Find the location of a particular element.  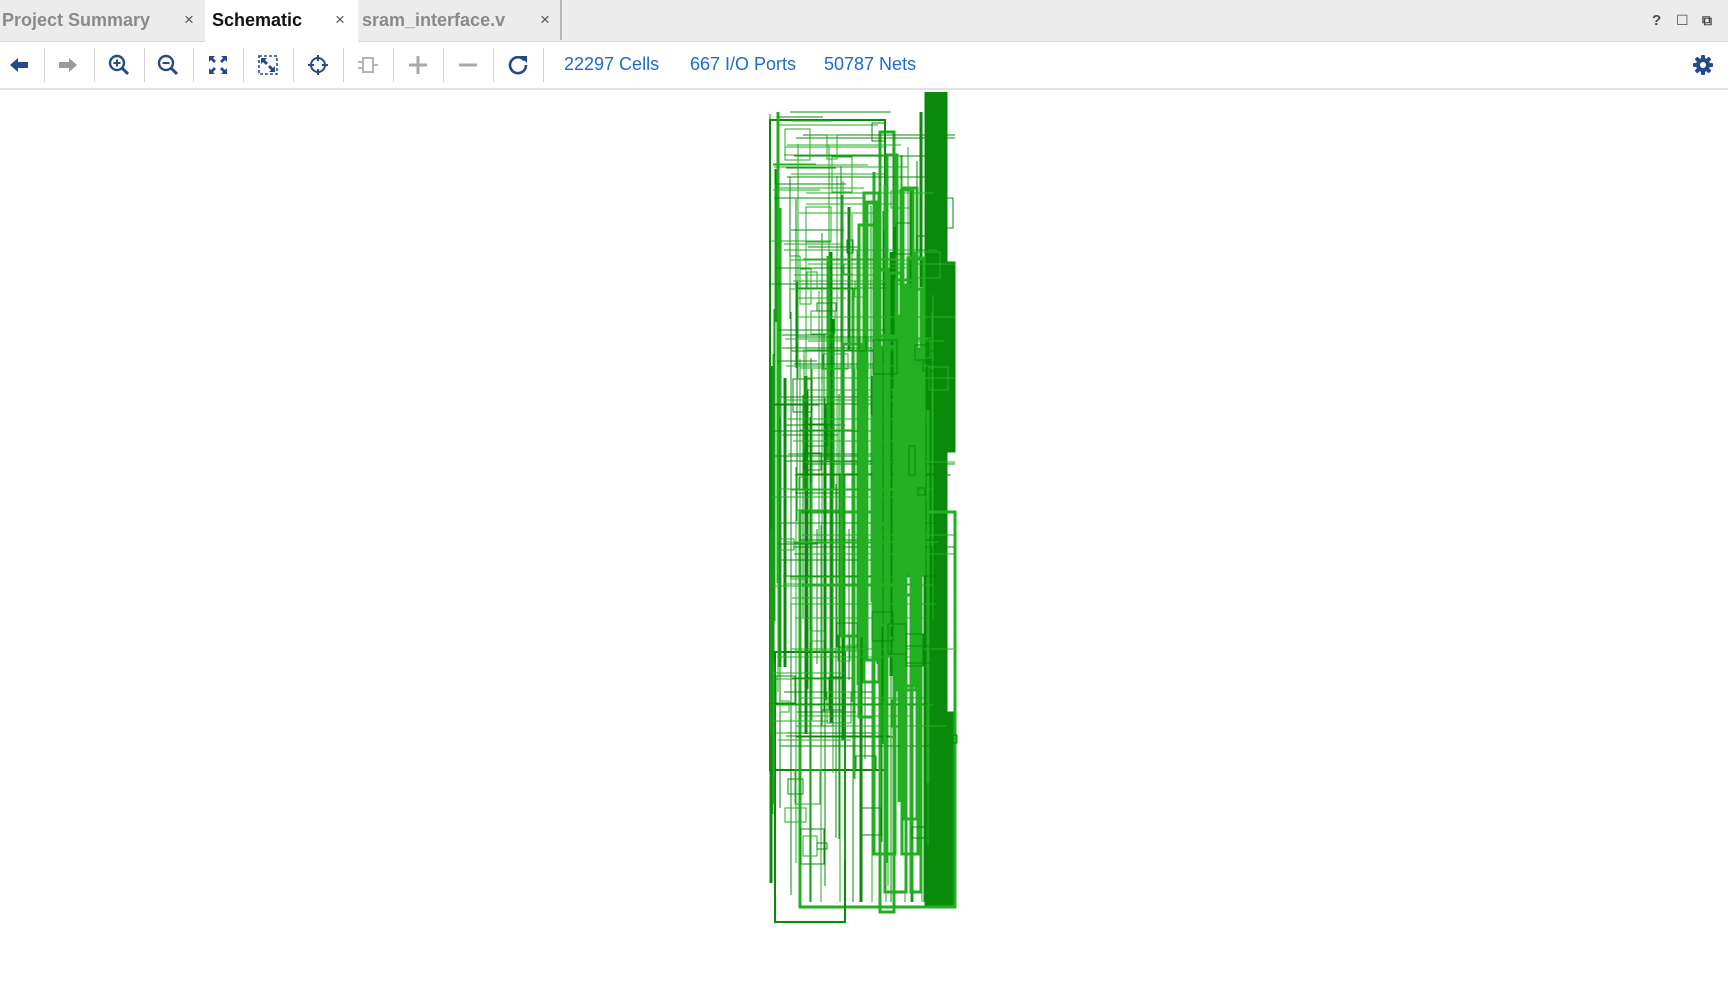

float-window-icon: ⧉ is located at coordinates (1707, 20).